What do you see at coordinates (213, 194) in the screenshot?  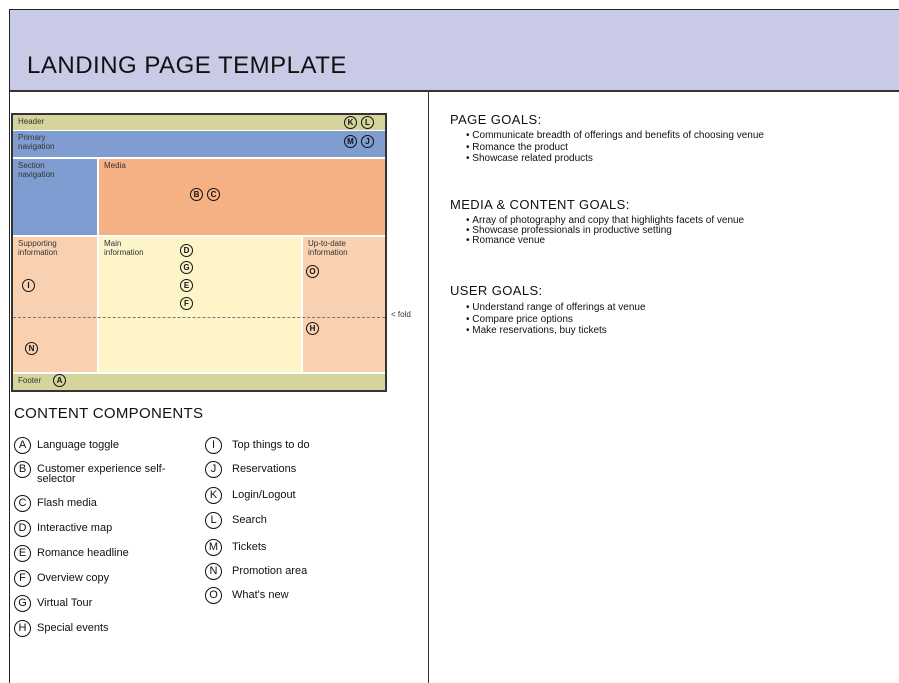 I see `marker-c: C` at bounding box center [213, 194].